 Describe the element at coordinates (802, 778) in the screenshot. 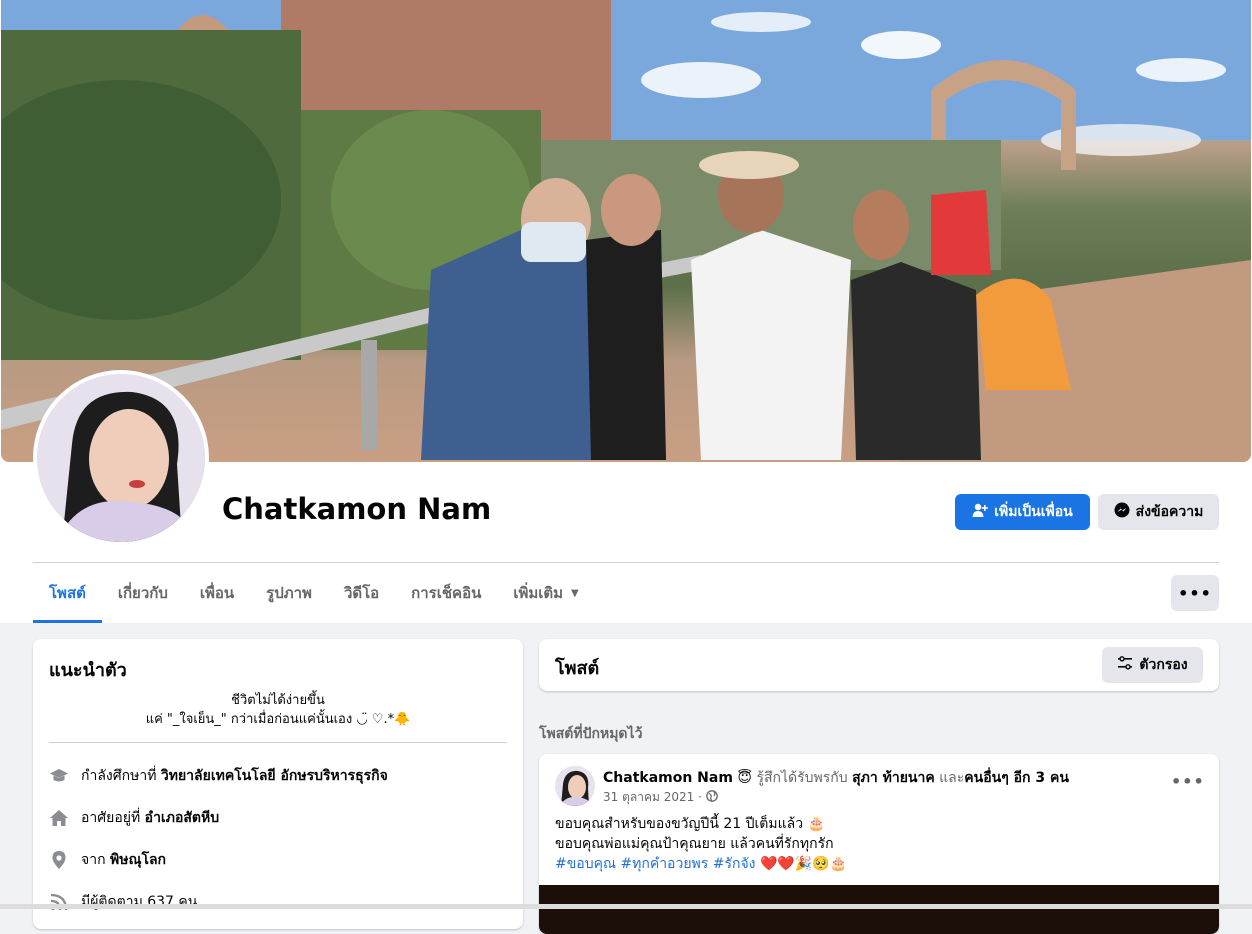

I see `feeling-text: รู้สึกได้รับพรกับ` at that location.